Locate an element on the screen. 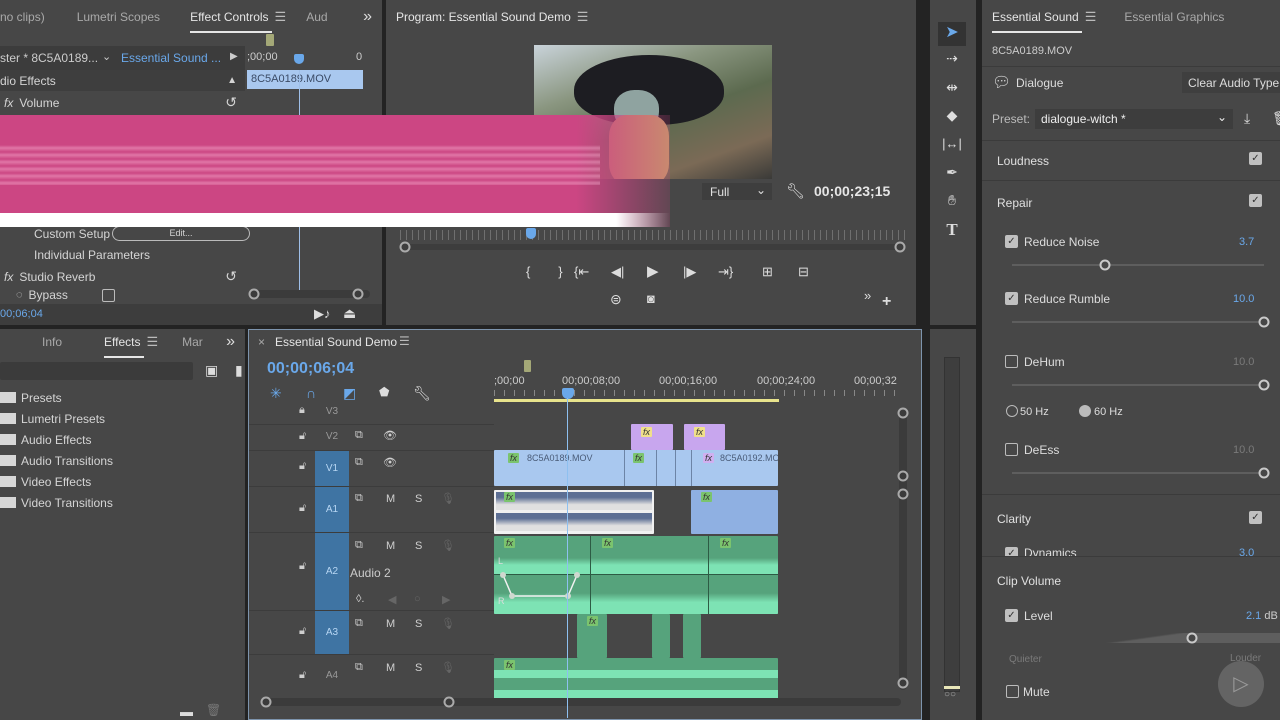 Image resolution: width=1280 pixels, height=720 pixels. reduce-noise-slider is located at coordinates (1138, 265).